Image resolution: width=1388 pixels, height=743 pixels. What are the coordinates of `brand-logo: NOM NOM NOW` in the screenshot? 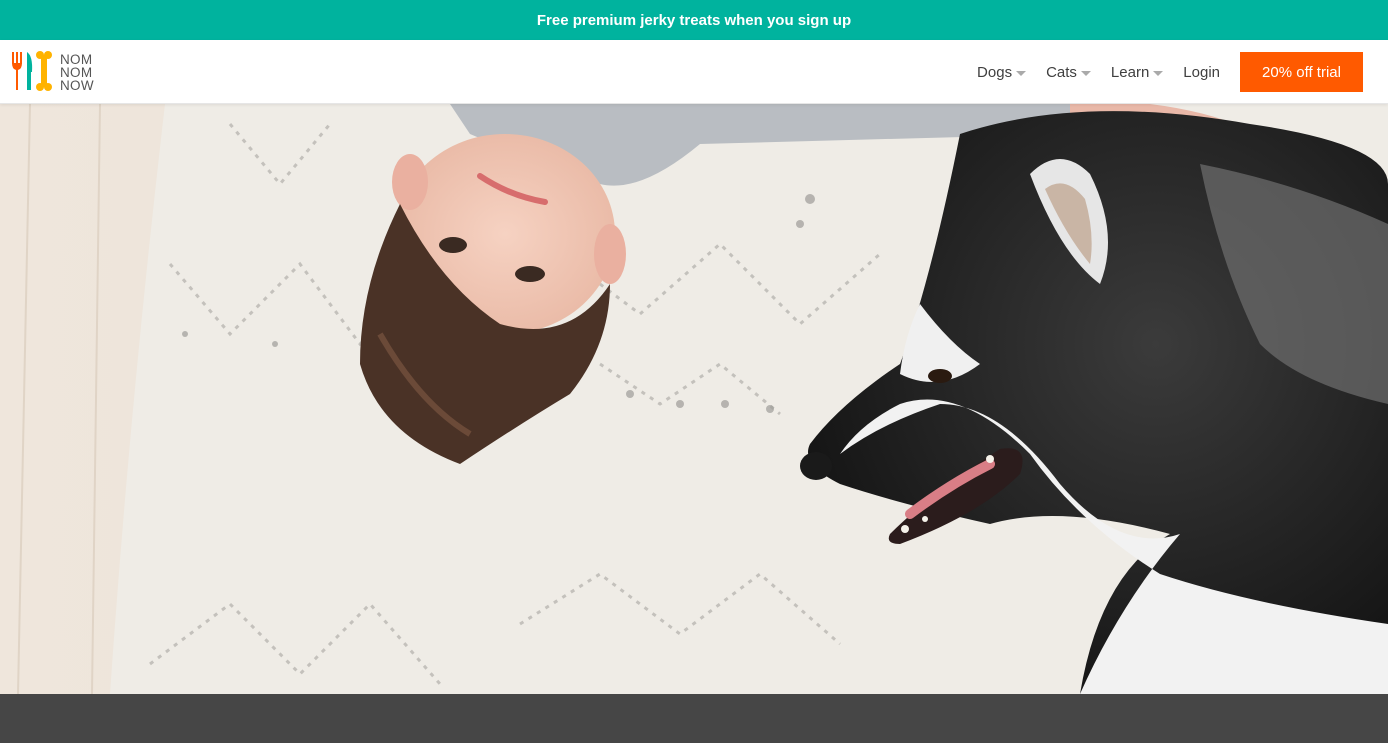 It's located at (60, 72).